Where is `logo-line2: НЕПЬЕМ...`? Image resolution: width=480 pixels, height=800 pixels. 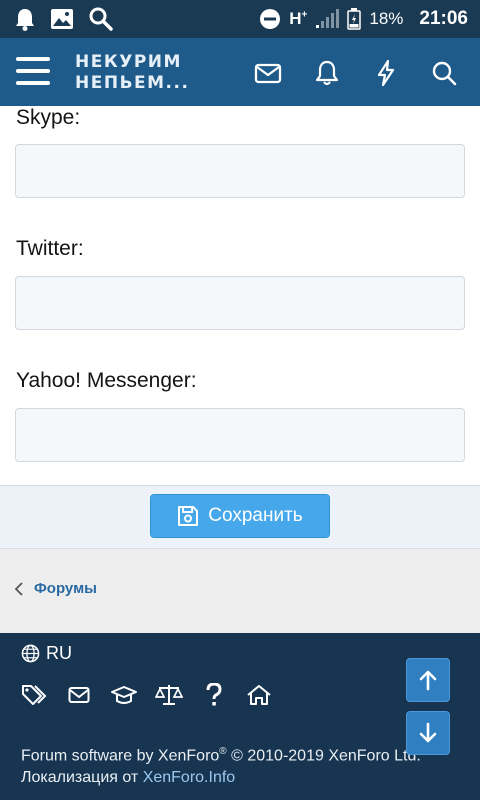
logo-line2: НЕПЬЕМ... is located at coordinates (132, 83).